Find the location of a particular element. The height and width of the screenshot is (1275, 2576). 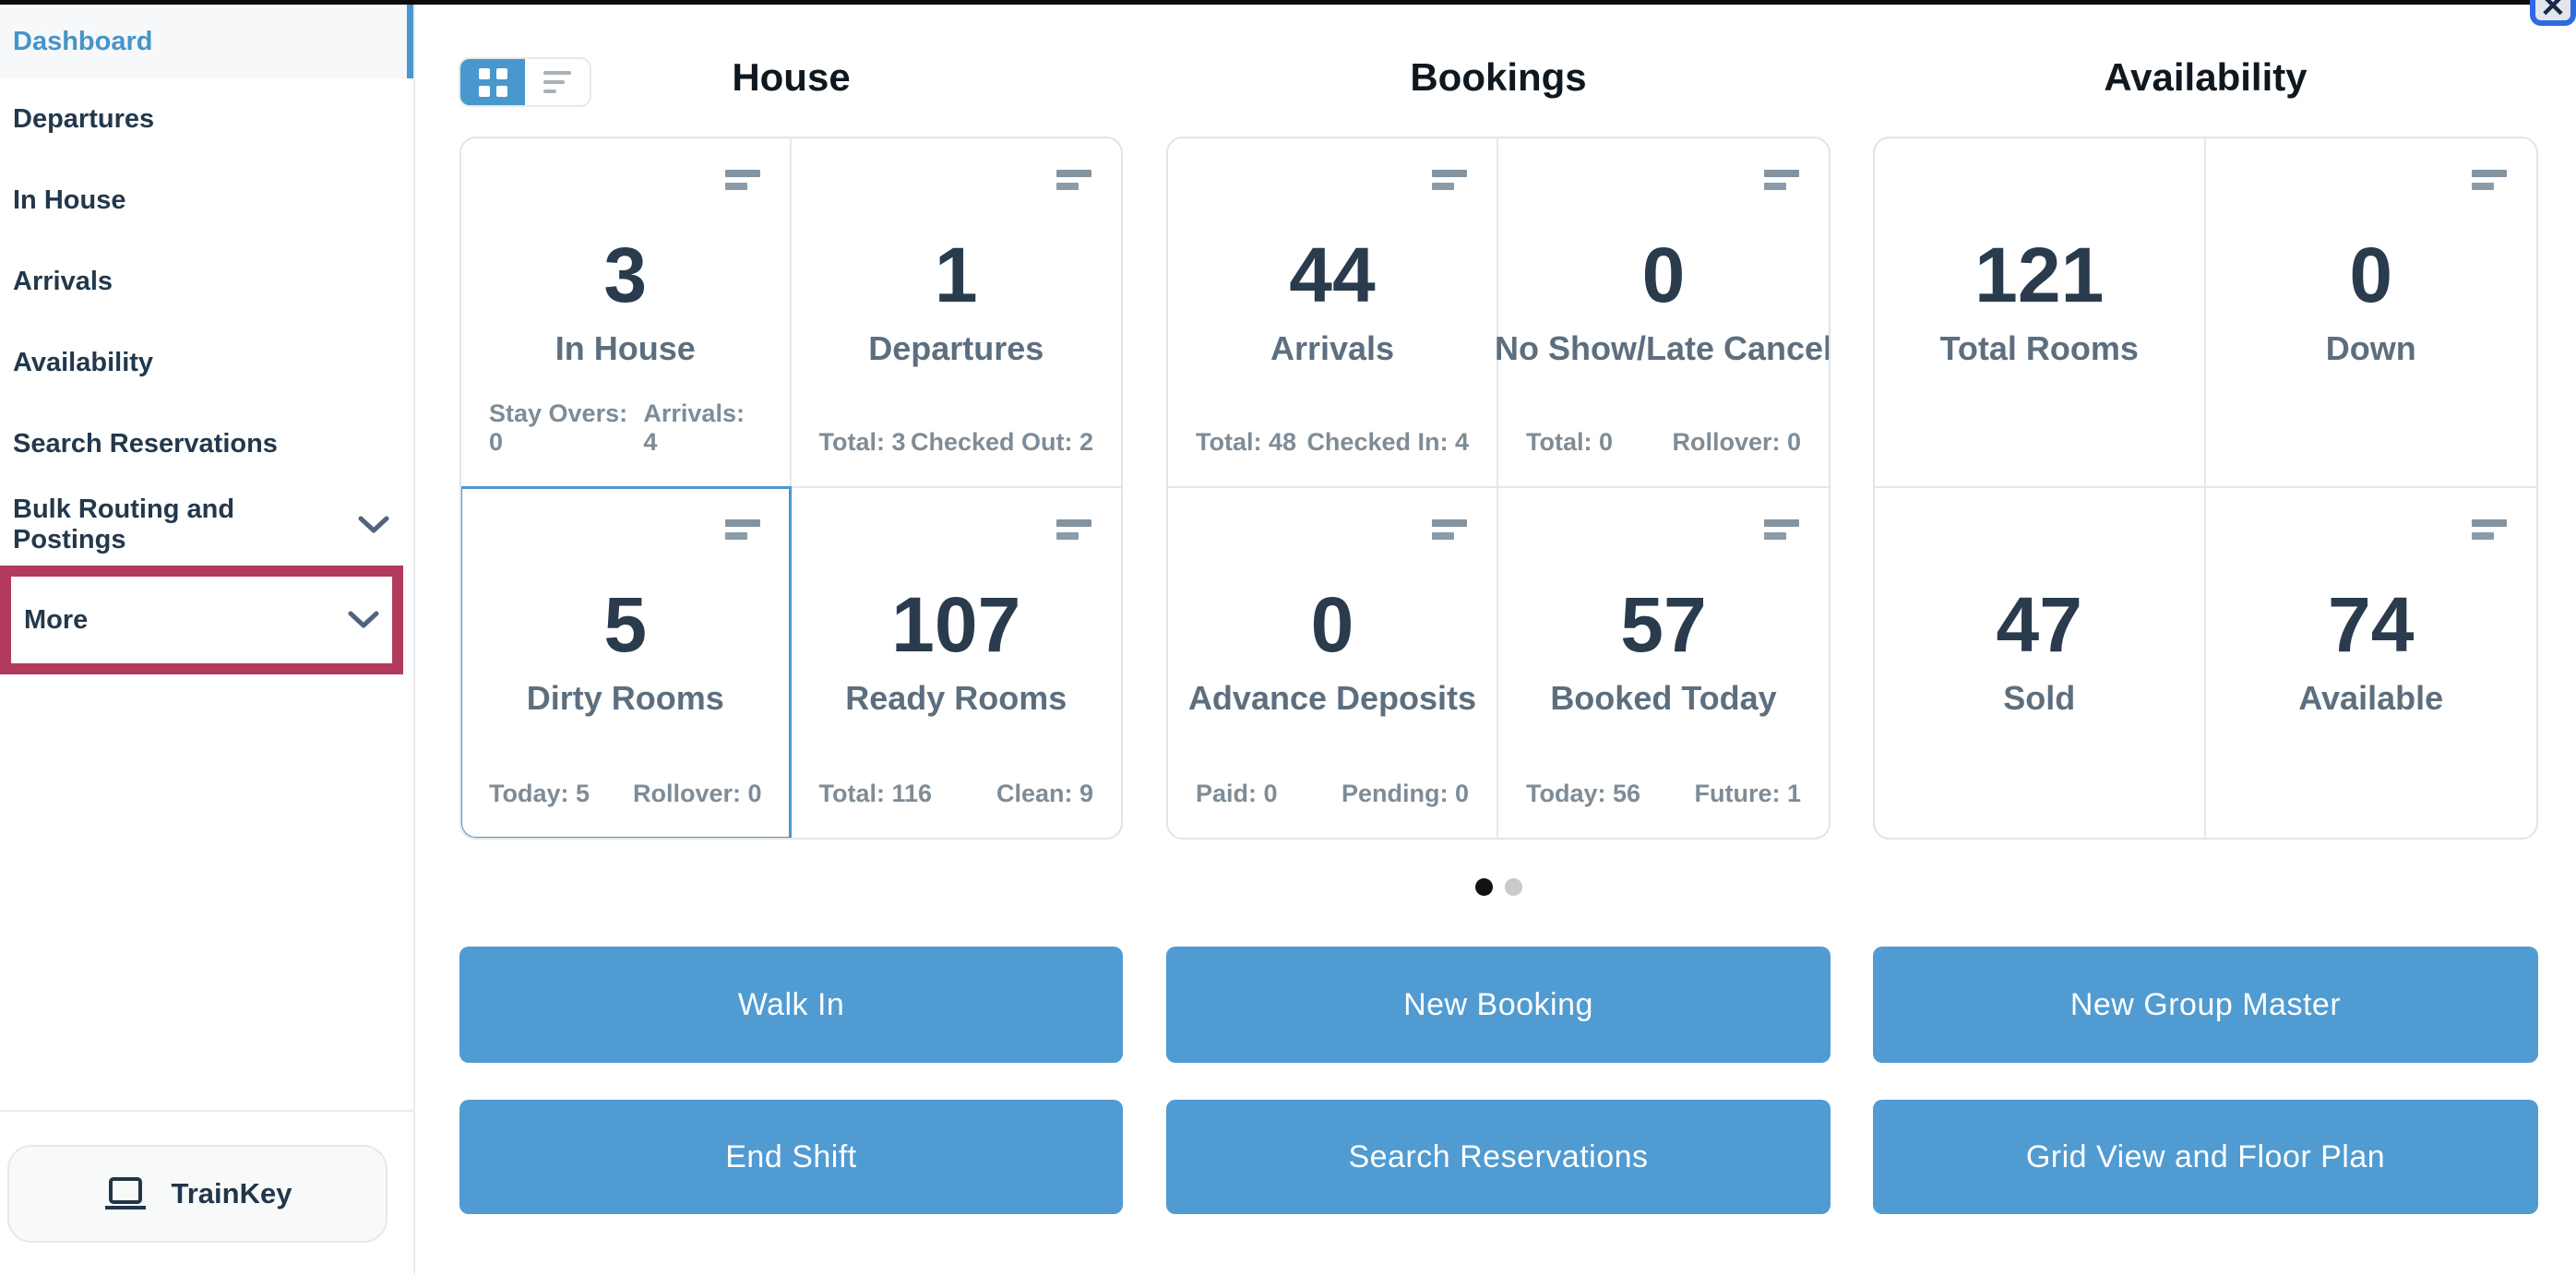

card-arrivals: 44 Arrivals Total: 48 Checked In: 4 is located at coordinates (1333, 313).